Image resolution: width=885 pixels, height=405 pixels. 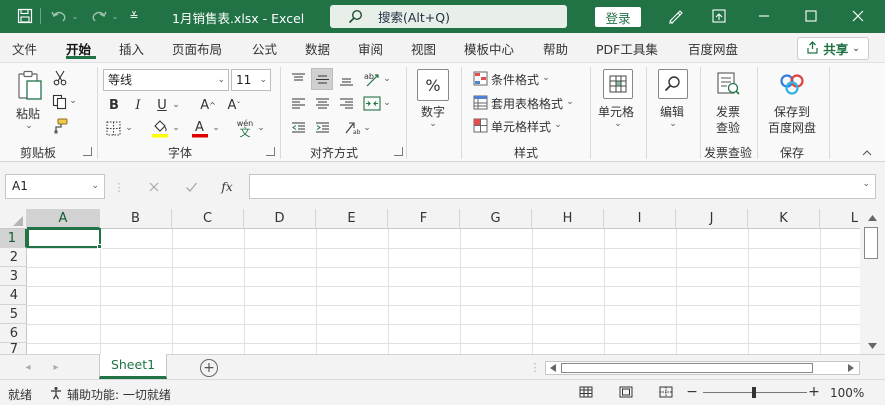 I want to click on zoom-slider-thumb, so click(x=754, y=392).